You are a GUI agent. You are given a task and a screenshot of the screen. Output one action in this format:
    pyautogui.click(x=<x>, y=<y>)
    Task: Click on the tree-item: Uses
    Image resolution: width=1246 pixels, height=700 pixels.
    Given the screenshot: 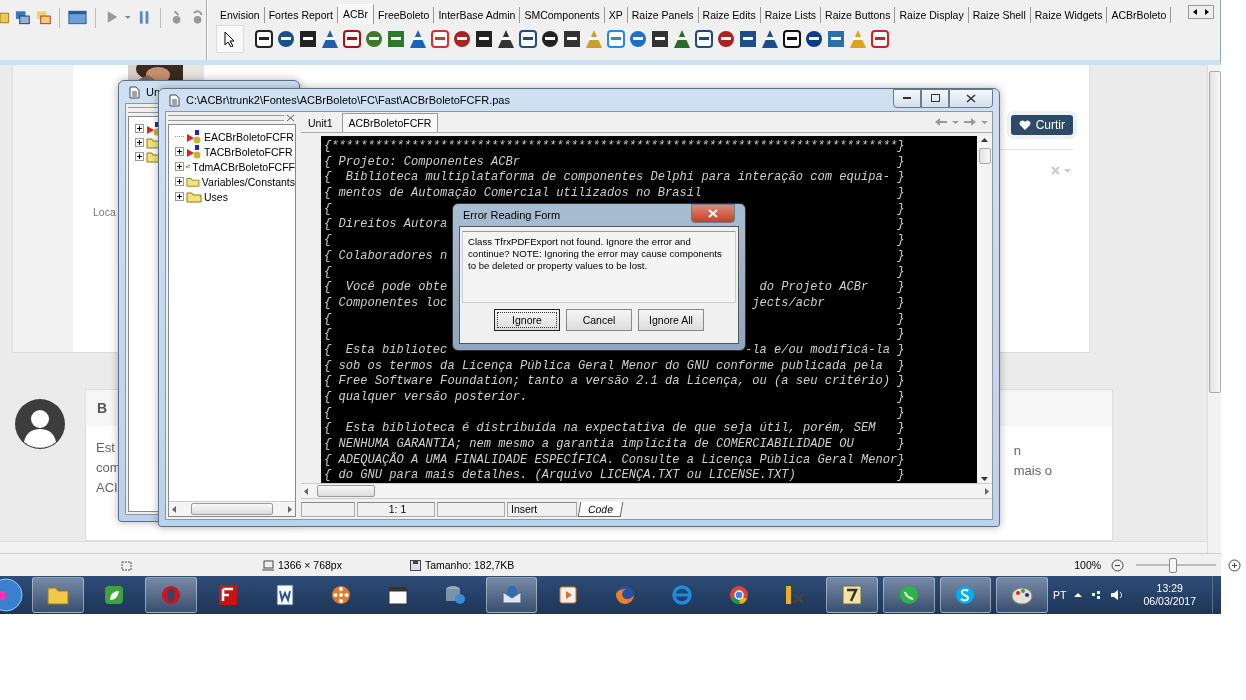 What is the action you would take?
    pyautogui.click(x=232, y=196)
    